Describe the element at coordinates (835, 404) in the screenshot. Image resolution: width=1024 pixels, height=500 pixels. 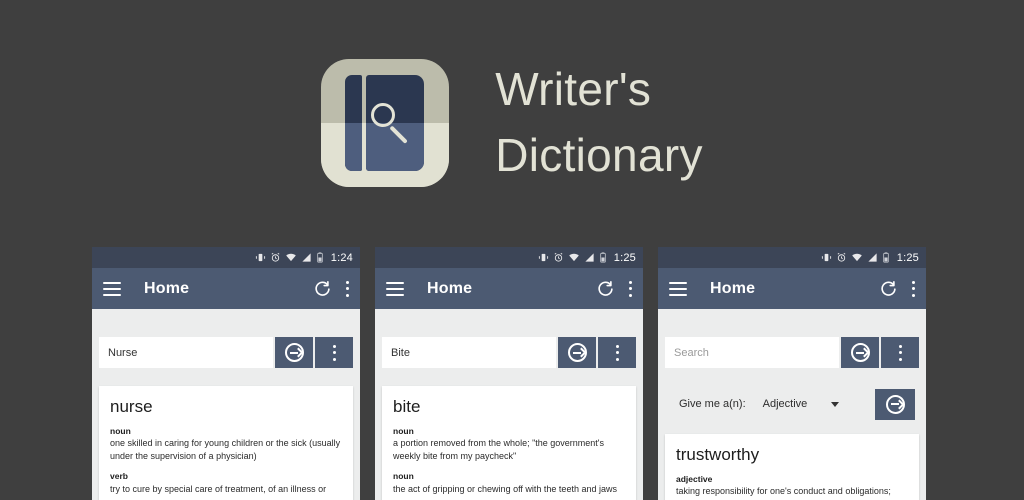
I see `chevron-down-icon` at that location.